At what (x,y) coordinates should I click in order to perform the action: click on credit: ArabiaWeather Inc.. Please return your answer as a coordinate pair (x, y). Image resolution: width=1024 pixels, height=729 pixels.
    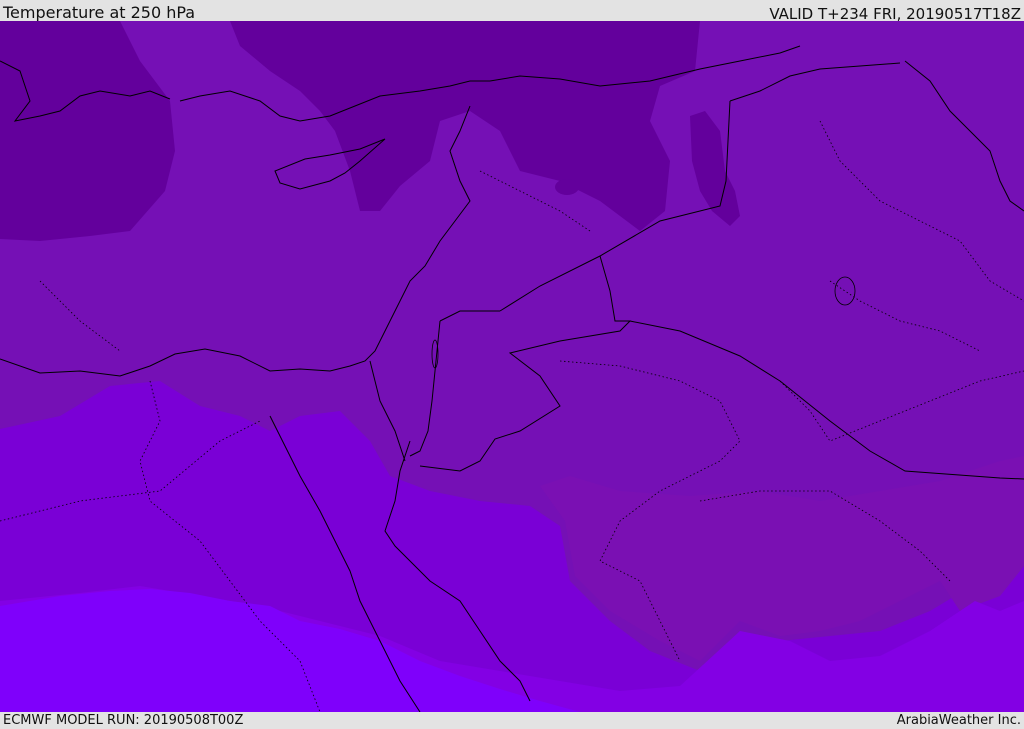
    Looking at the image, I should click on (958, 720).